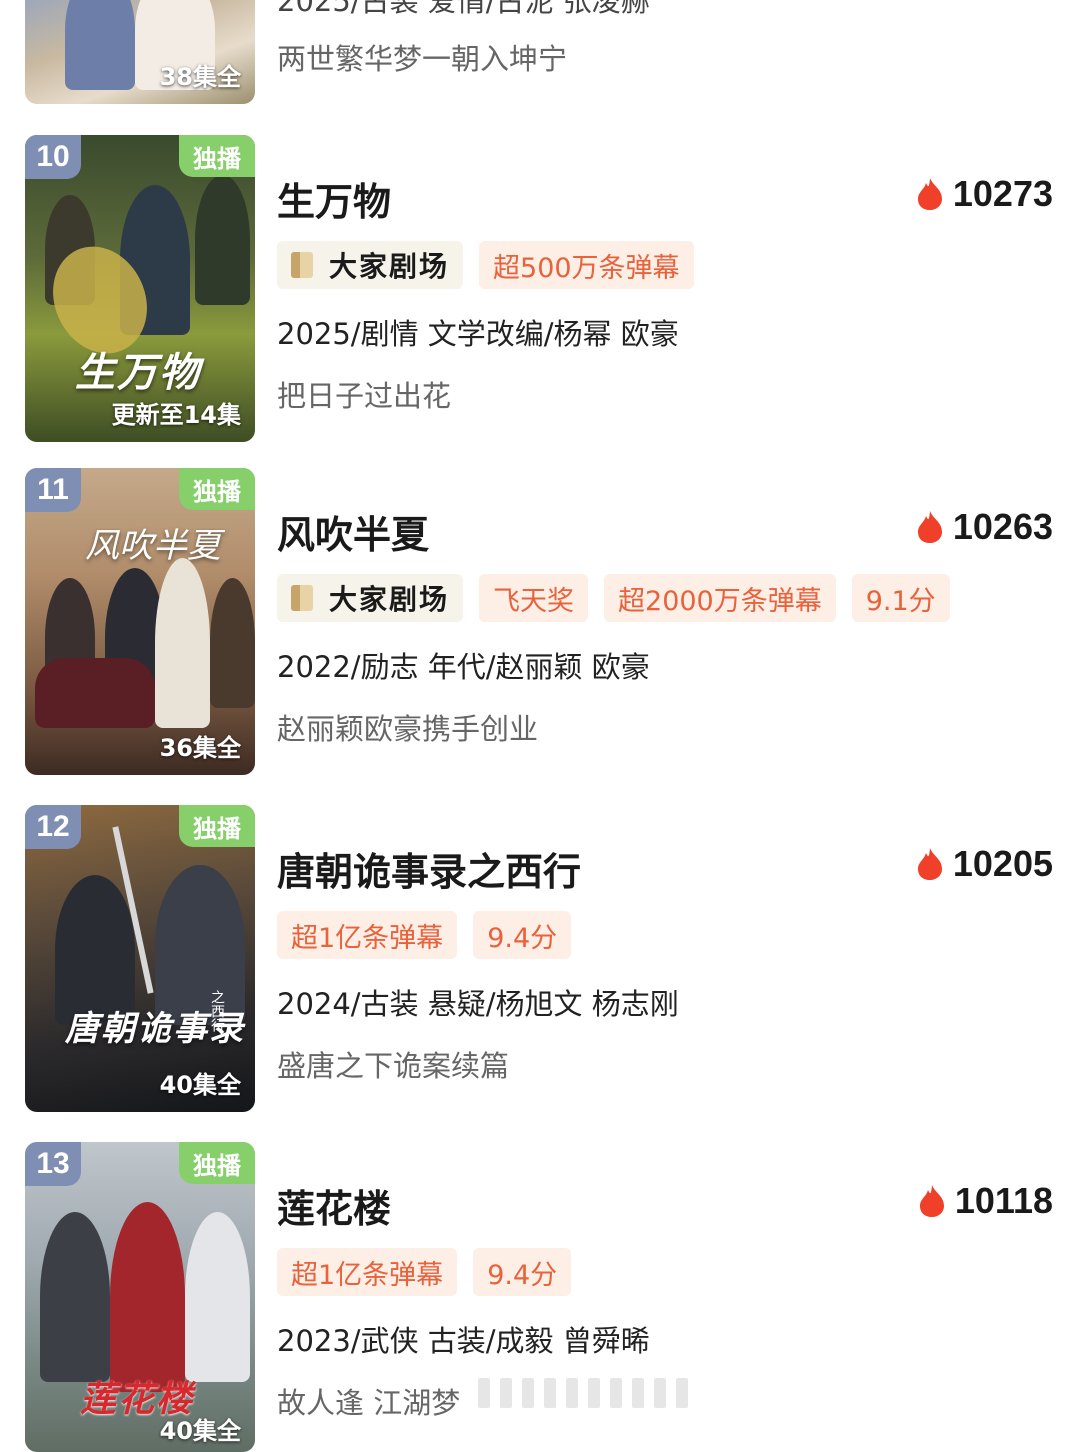 The image size is (1079, 1452). What do you see at coordinates (176, 415) in the screenshot?
I see `episode-count: 更新至14集` at bounding box center [176, 415].